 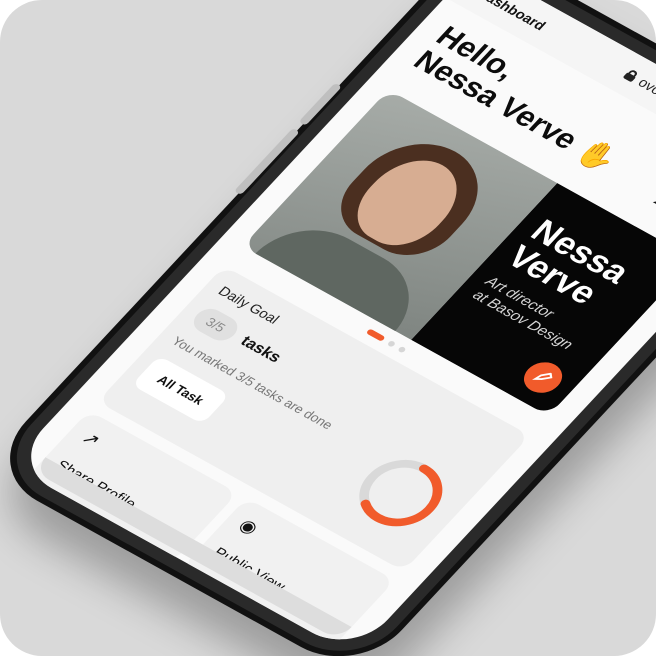 What do you see at coordinates (630, 75) in the screenshot?
I see `lock-icon` at bounding box center [630, 75].